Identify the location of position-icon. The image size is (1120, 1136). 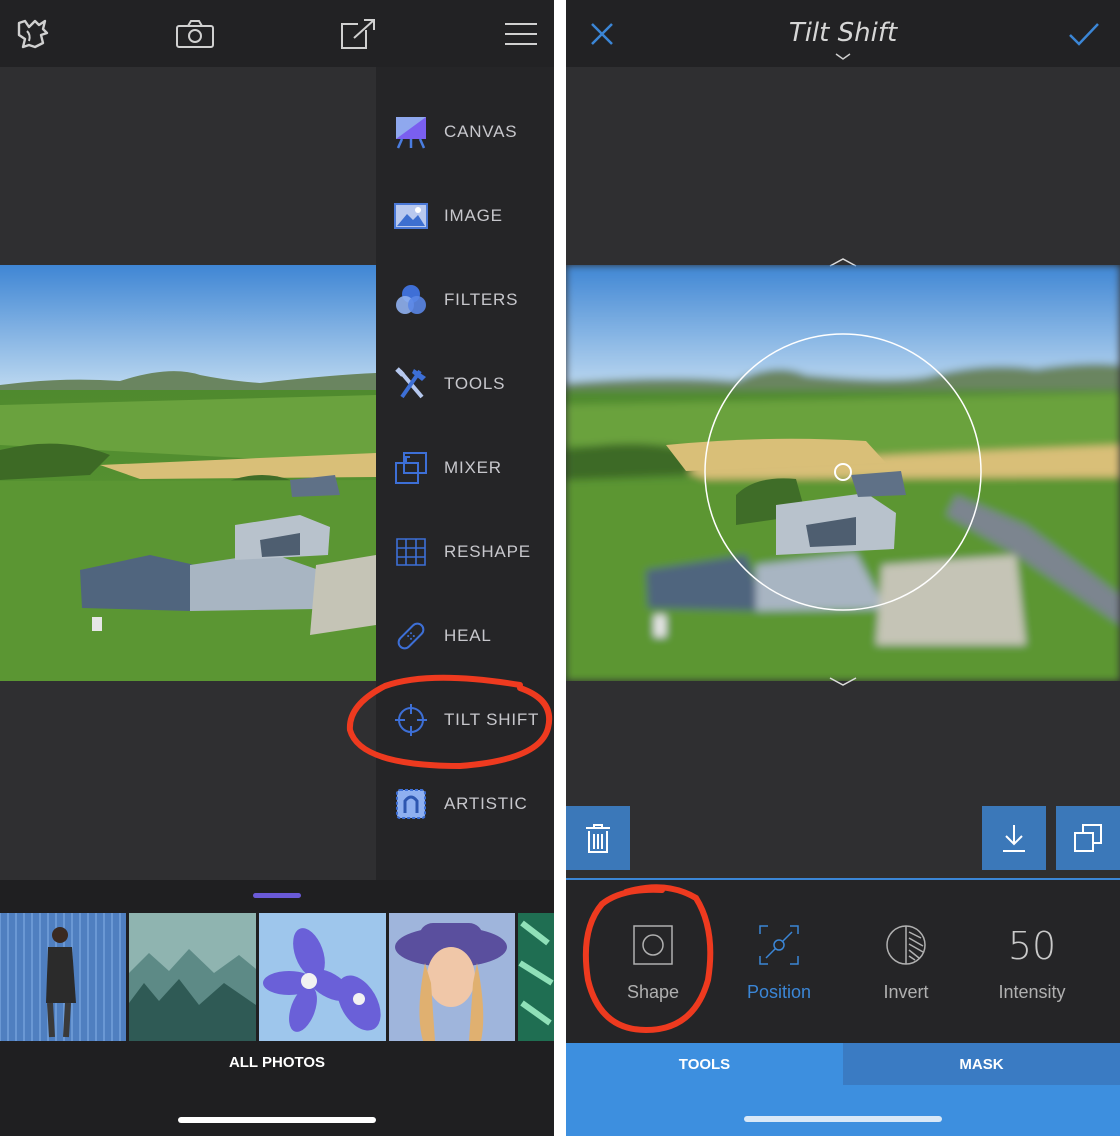
(779, 945).